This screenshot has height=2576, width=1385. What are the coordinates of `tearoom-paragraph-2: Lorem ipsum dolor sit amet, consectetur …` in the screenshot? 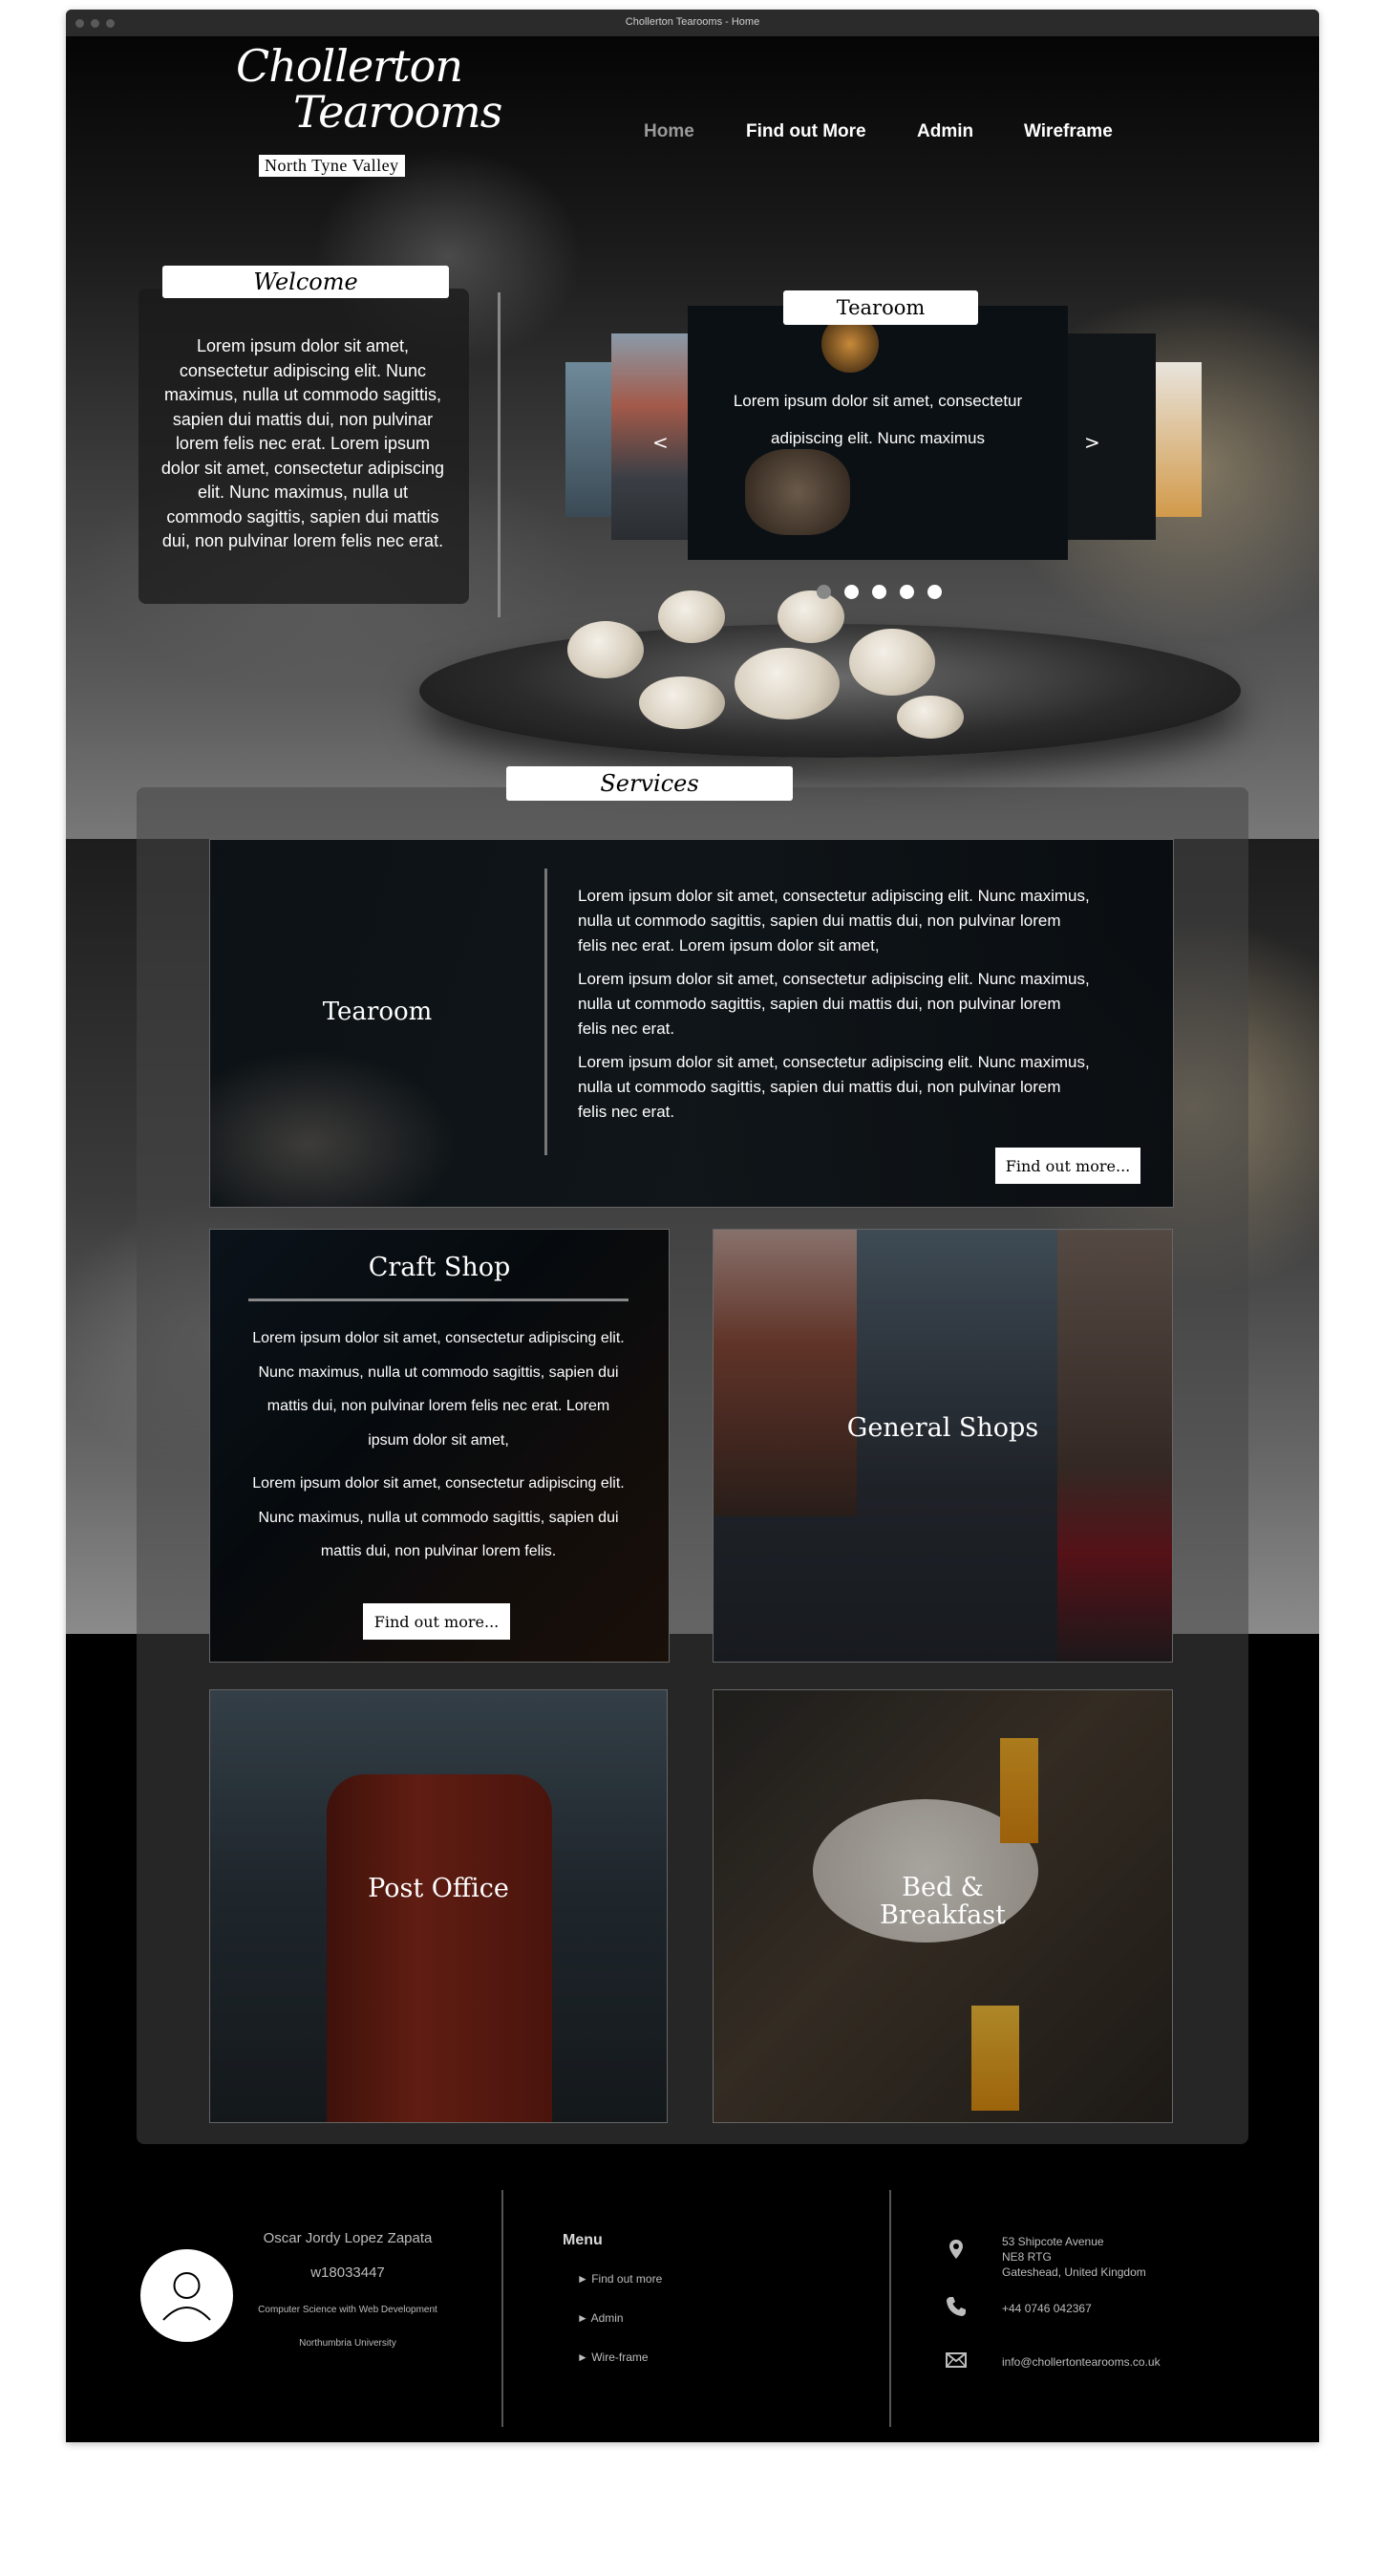 It's located at (834, 1004).